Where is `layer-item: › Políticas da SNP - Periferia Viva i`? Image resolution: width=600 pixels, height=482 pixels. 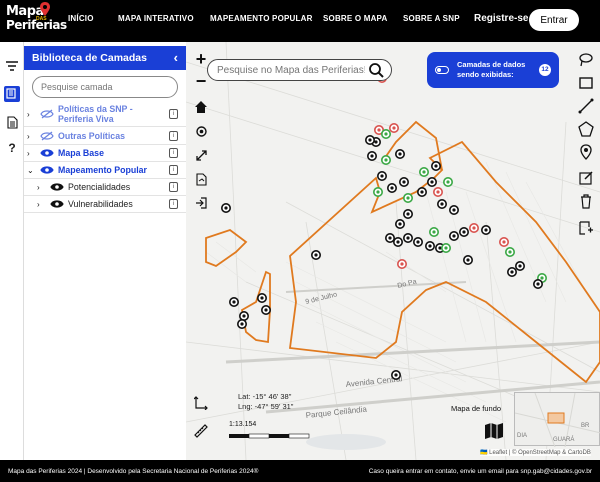
layer-item: › Políticas da SNP - Periferia Viva i is located at coordinates (105, 114).